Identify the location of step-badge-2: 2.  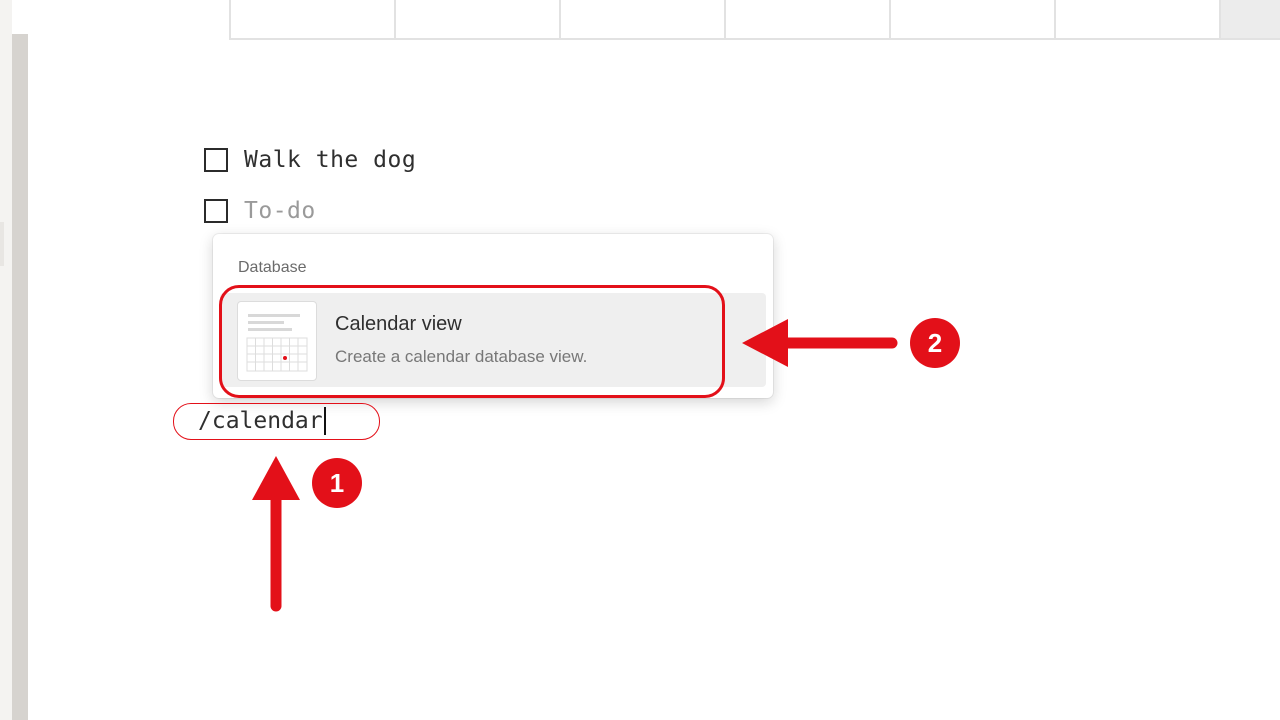
(935, 343).